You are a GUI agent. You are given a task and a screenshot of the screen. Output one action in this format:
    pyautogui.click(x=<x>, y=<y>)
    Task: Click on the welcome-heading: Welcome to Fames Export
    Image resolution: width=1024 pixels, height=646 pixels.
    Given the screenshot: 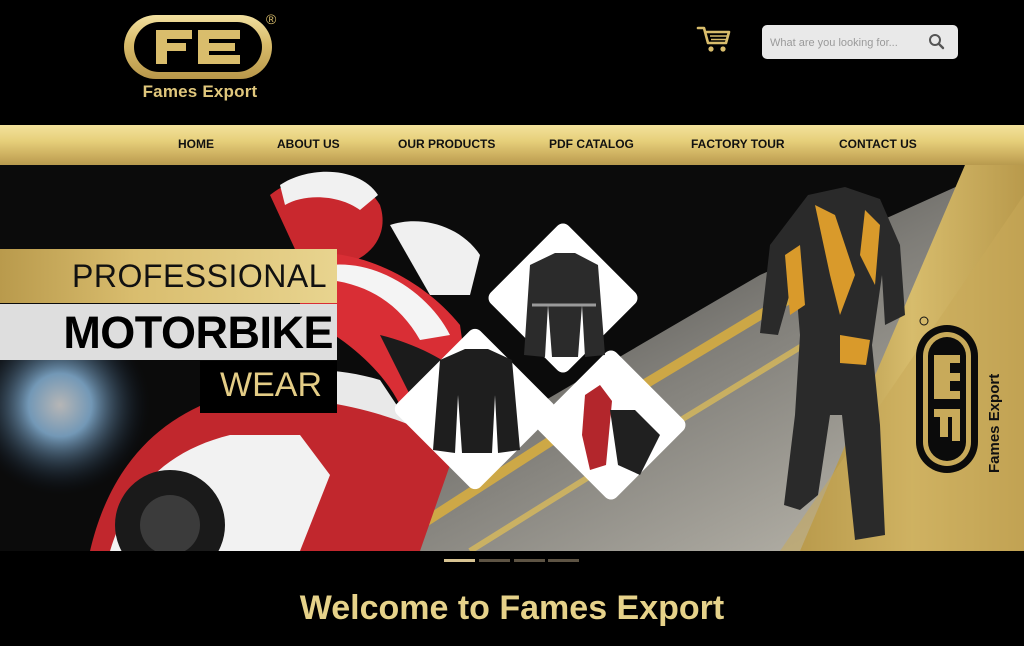 What is the action you would take?
    pyautogui.click(x=512, y=608)
    